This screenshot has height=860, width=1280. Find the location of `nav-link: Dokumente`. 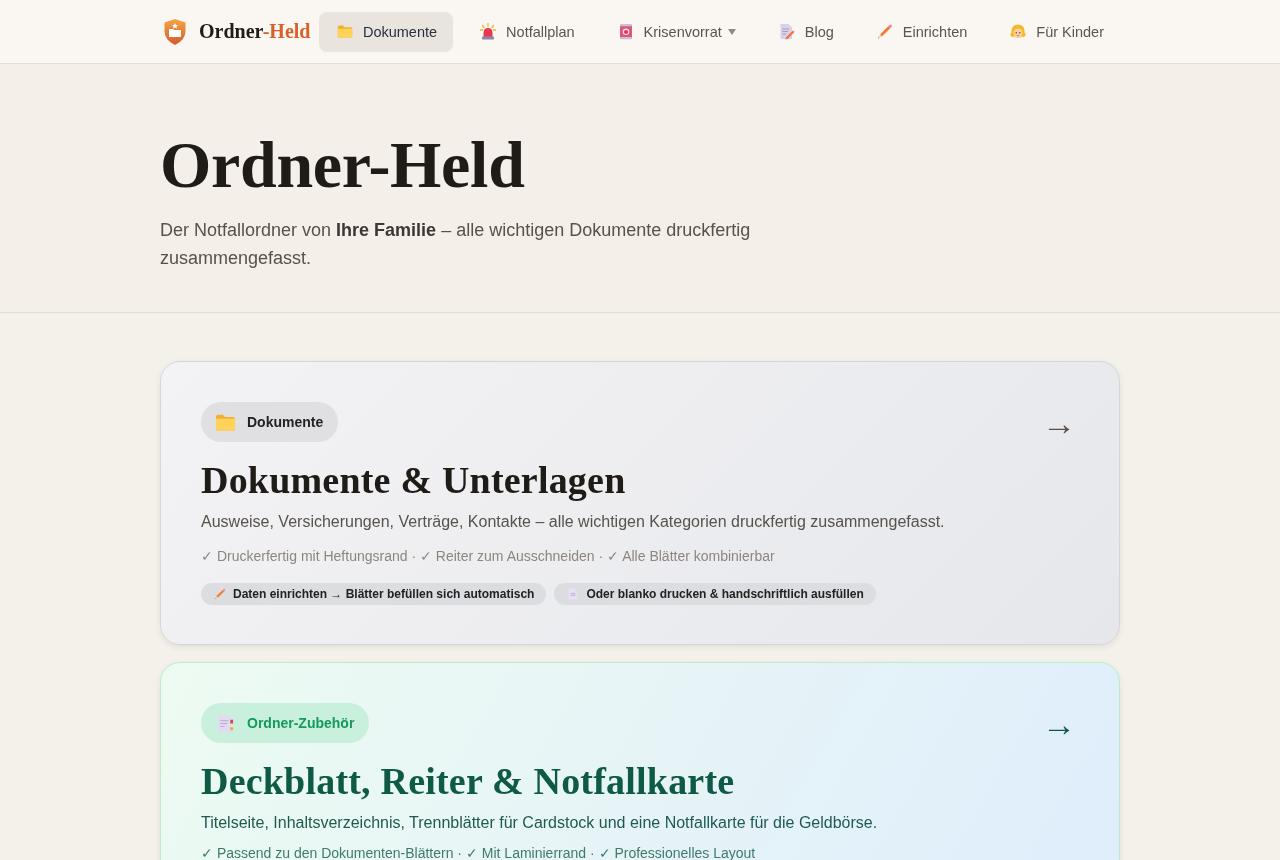

nav-link: Dokumente is located at coordinates (386, 31).